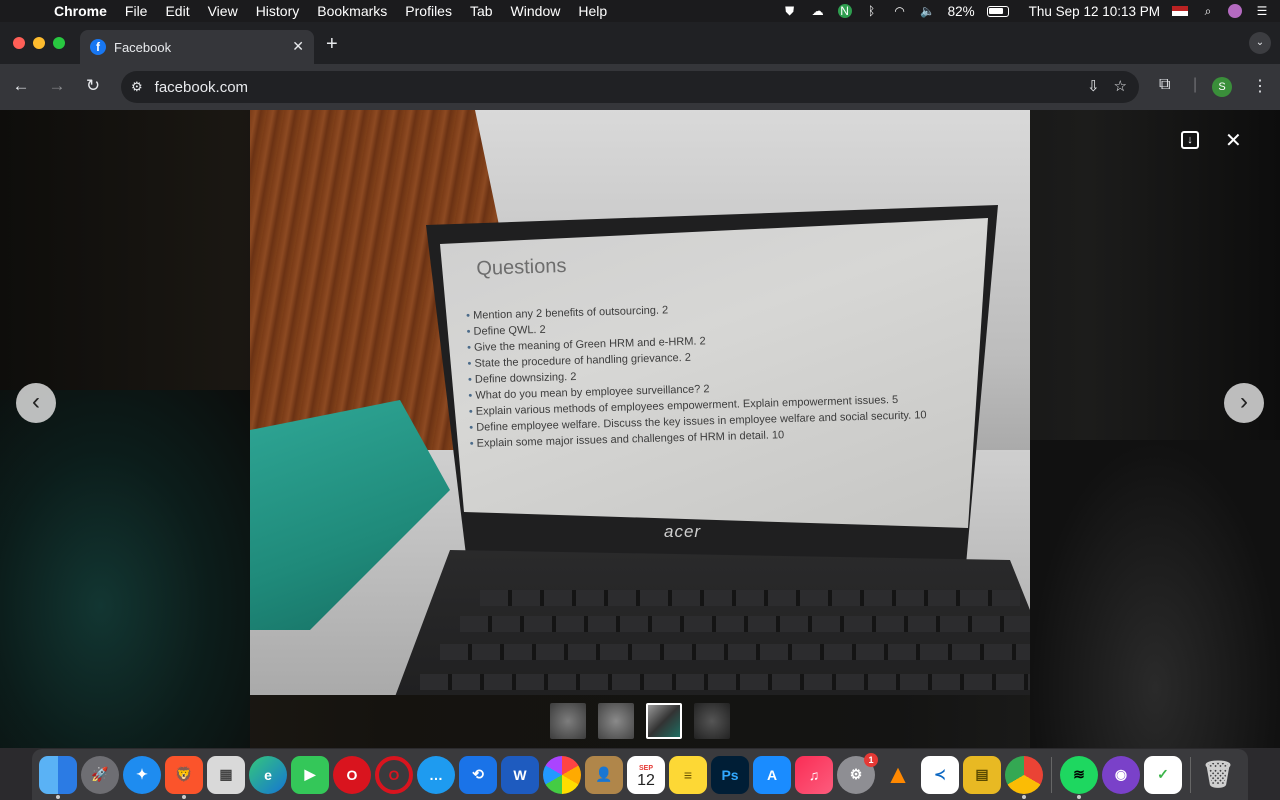 The height and width of the screenshot is (800, 1280). What do you see at coordinates (125, 569) in the screenshot?
I see `background-blur-left` at bounding box center [125, 569].